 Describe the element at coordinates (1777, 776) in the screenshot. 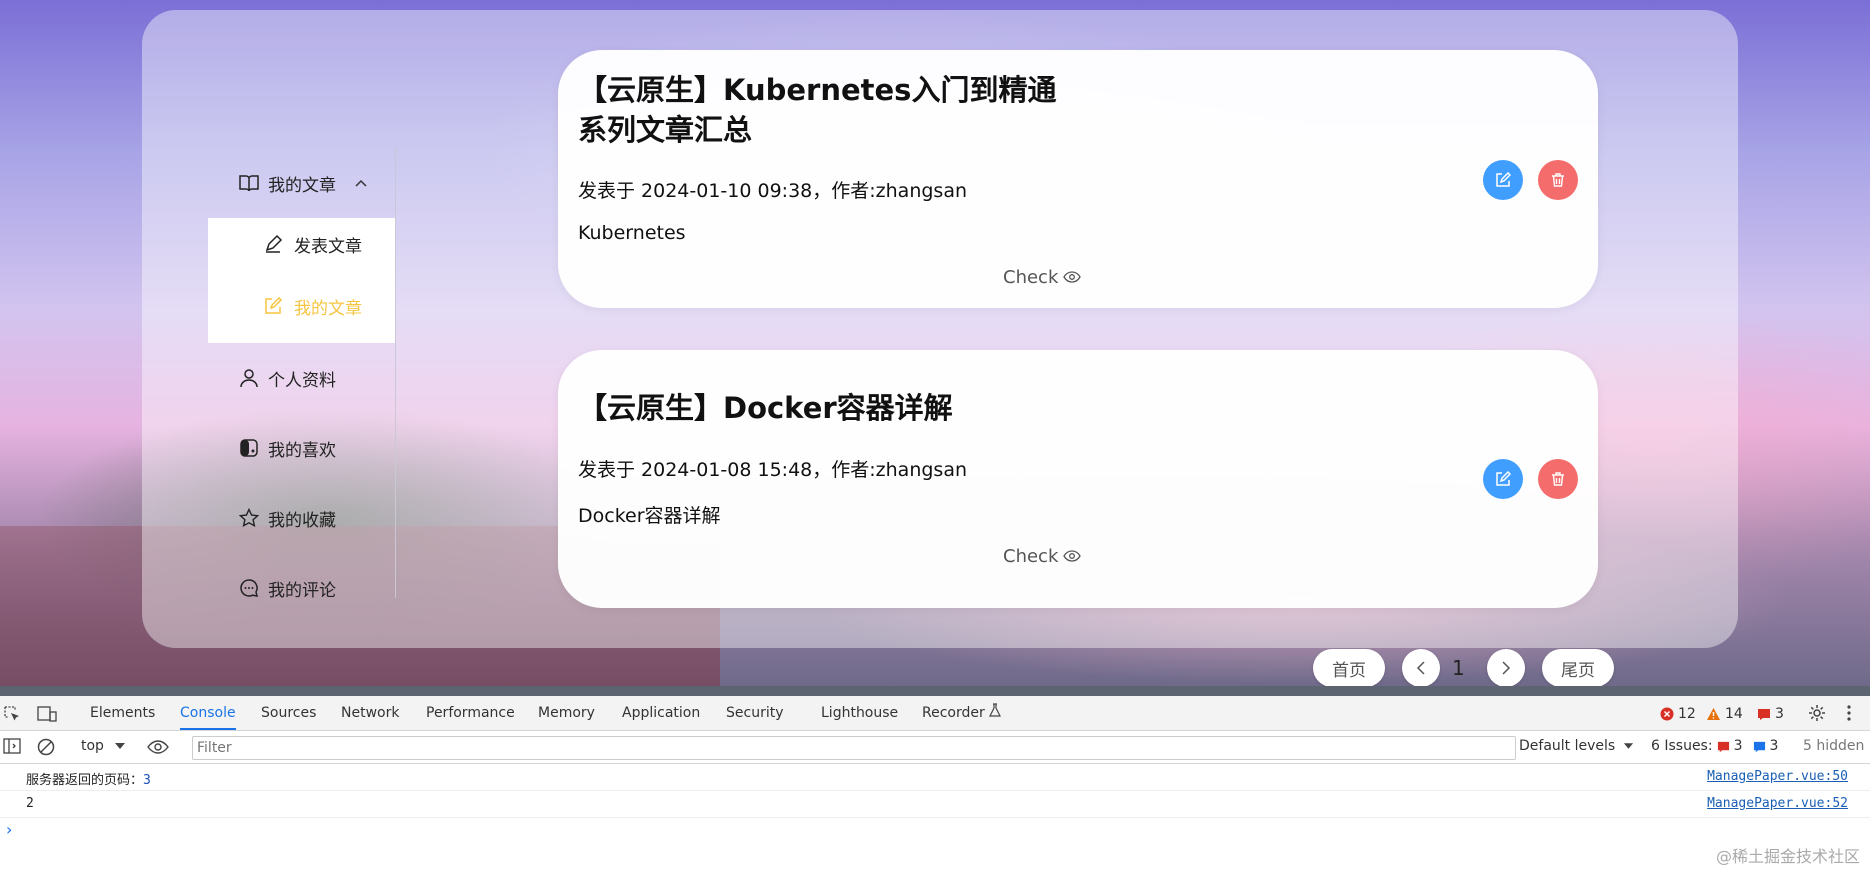

I see `log-source-link: ManagePaper.vue:50` at that location.